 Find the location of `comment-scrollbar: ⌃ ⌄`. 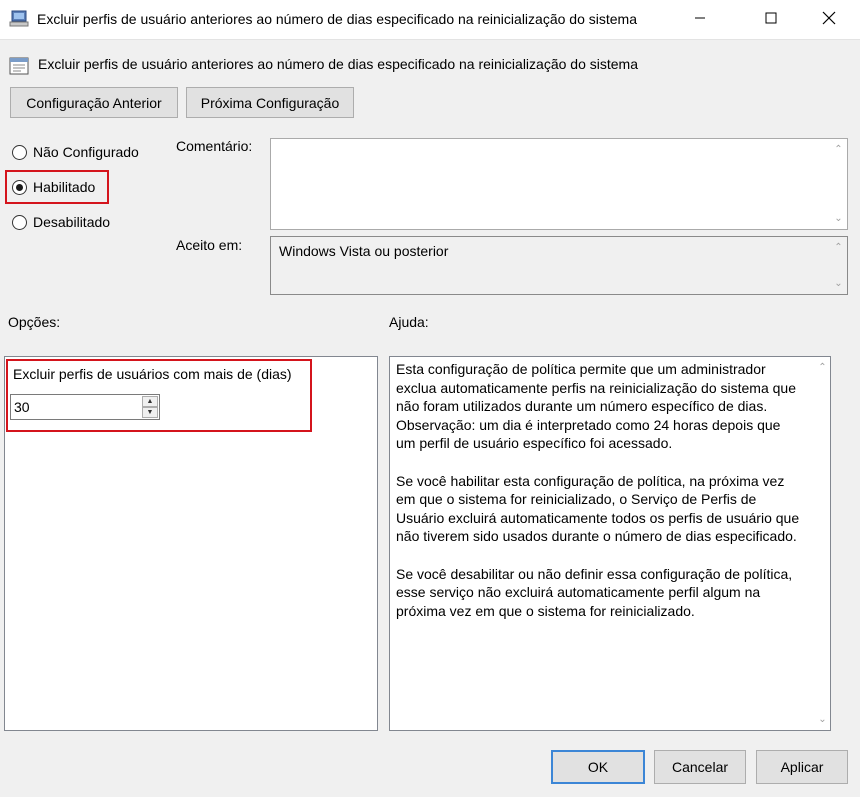

comment-scrollbar: ⌃ ⌄ is located at coordinates (838, 184).